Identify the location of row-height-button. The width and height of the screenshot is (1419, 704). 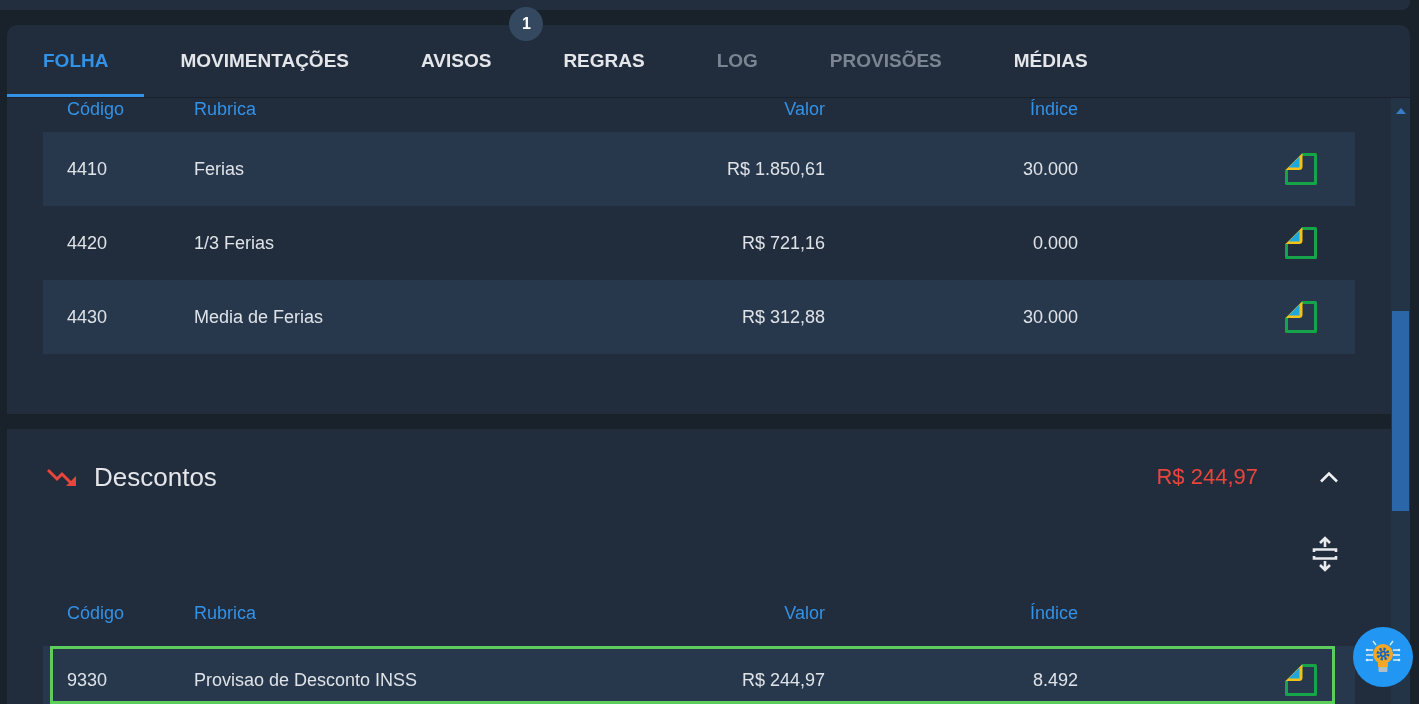
(1325, 554).